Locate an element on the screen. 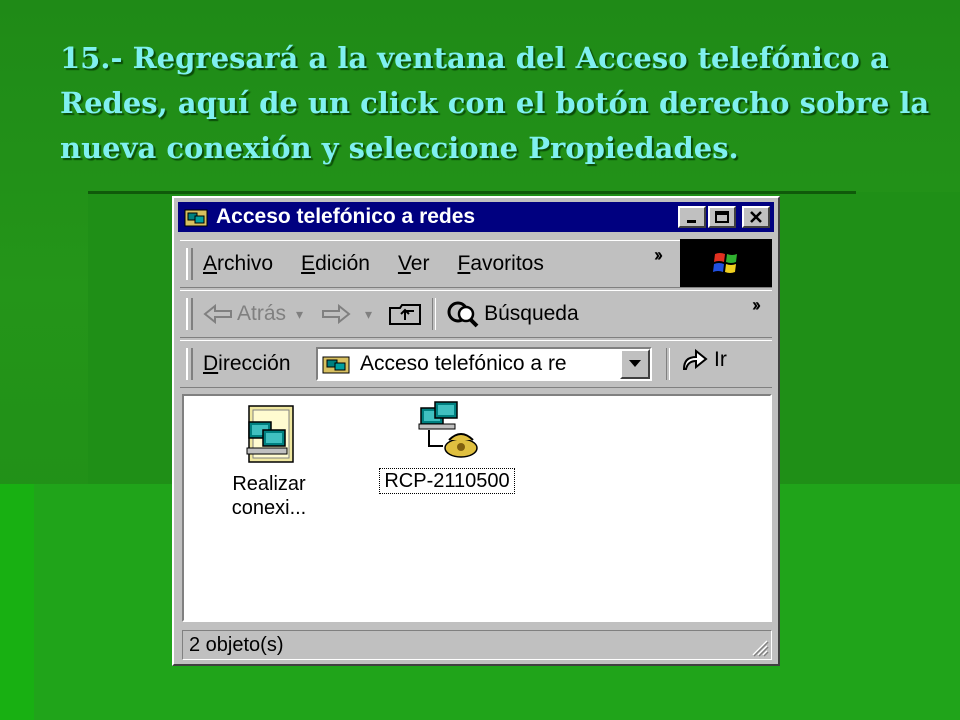  menu-favoritos: Favoritos is located at coordinates (500, 264).